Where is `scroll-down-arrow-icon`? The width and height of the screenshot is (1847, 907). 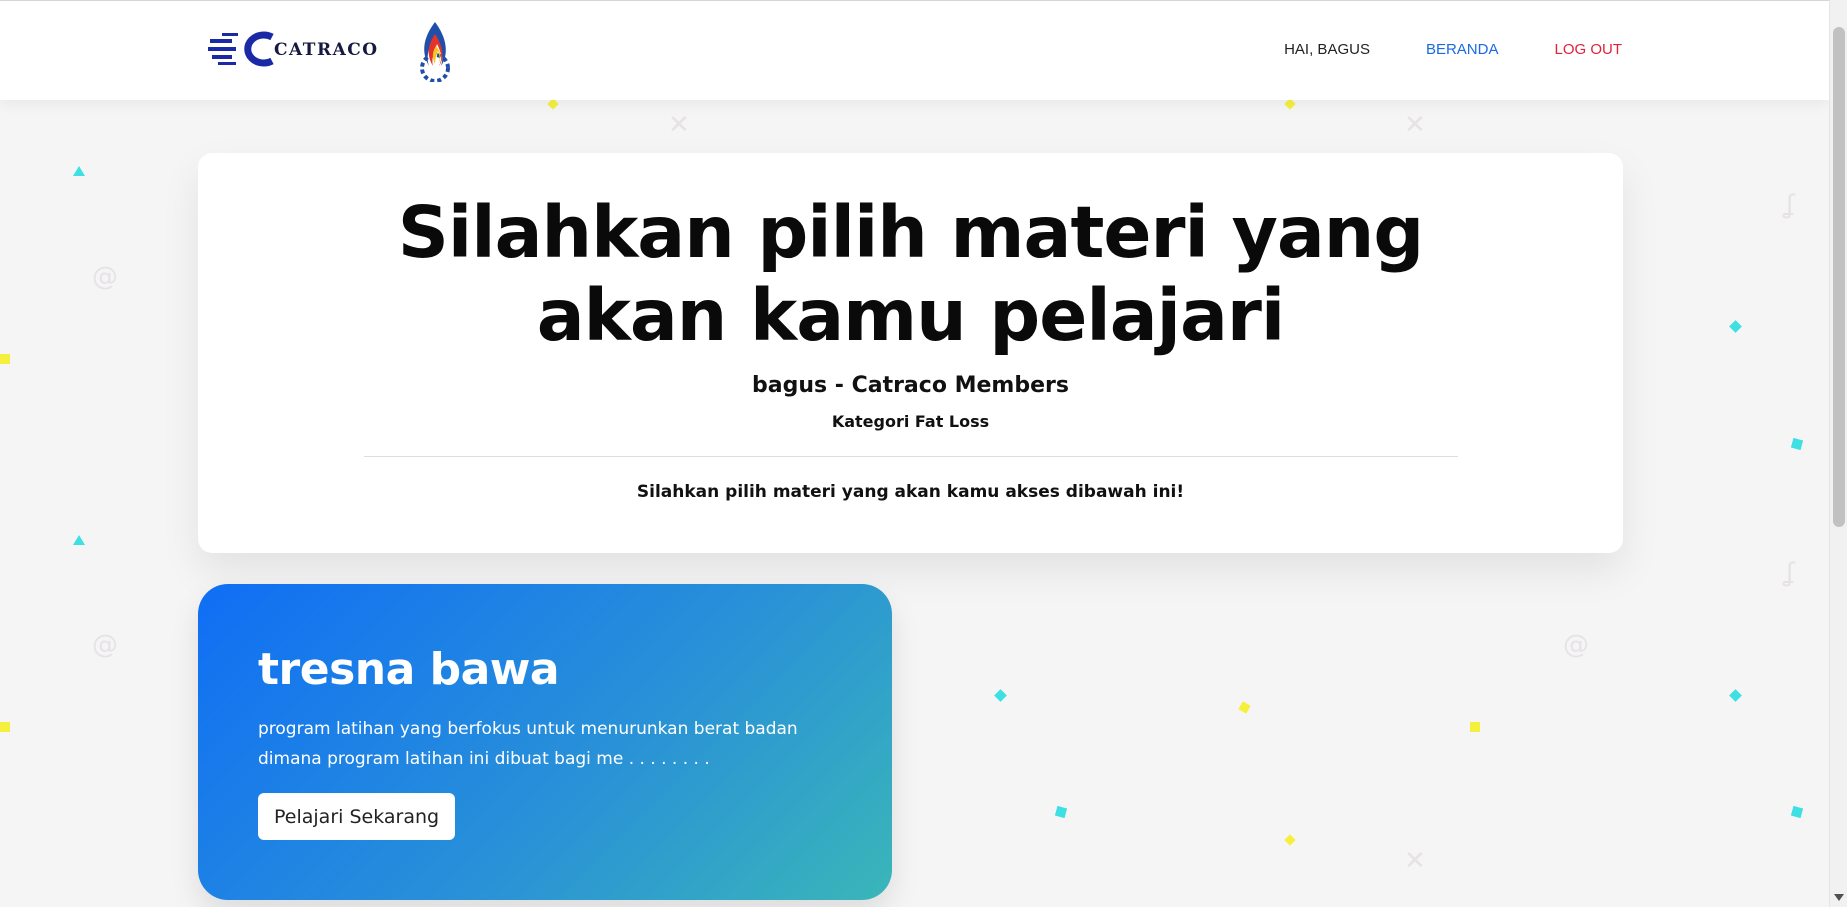
scroll-down-arrow-icon is located at coordinates (1839, 897).